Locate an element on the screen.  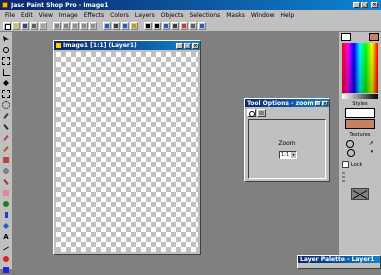
tool-options-window: Tool Options - zoom × Zoom 1:1 ▾ is located at coordinates (287, 140).